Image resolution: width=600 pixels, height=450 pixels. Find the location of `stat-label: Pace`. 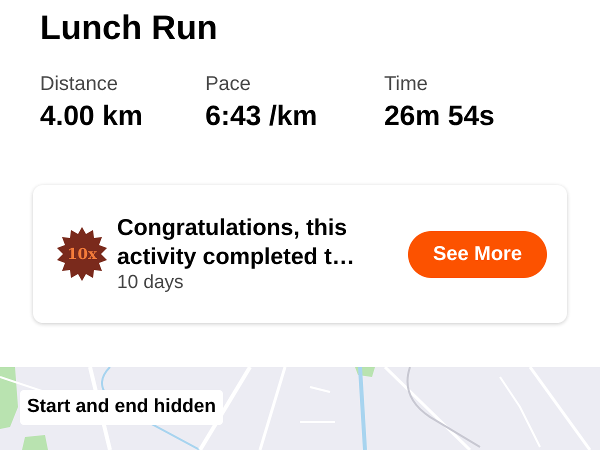

stat-label: Pace is located at coordinates (228, 84).